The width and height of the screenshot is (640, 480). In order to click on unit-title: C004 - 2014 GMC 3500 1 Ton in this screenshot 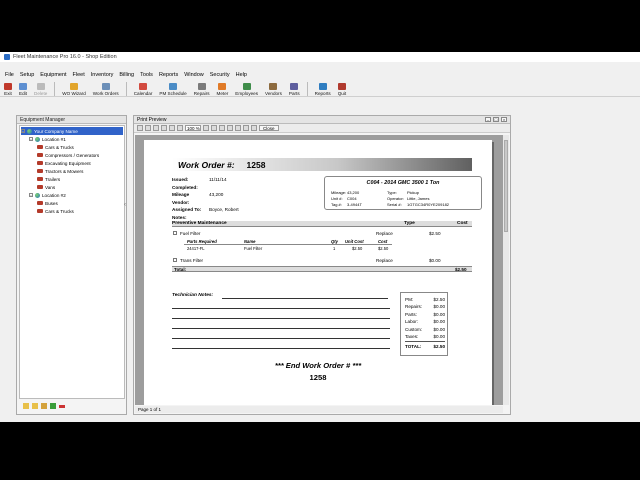, I will do `click(403, 183)`.